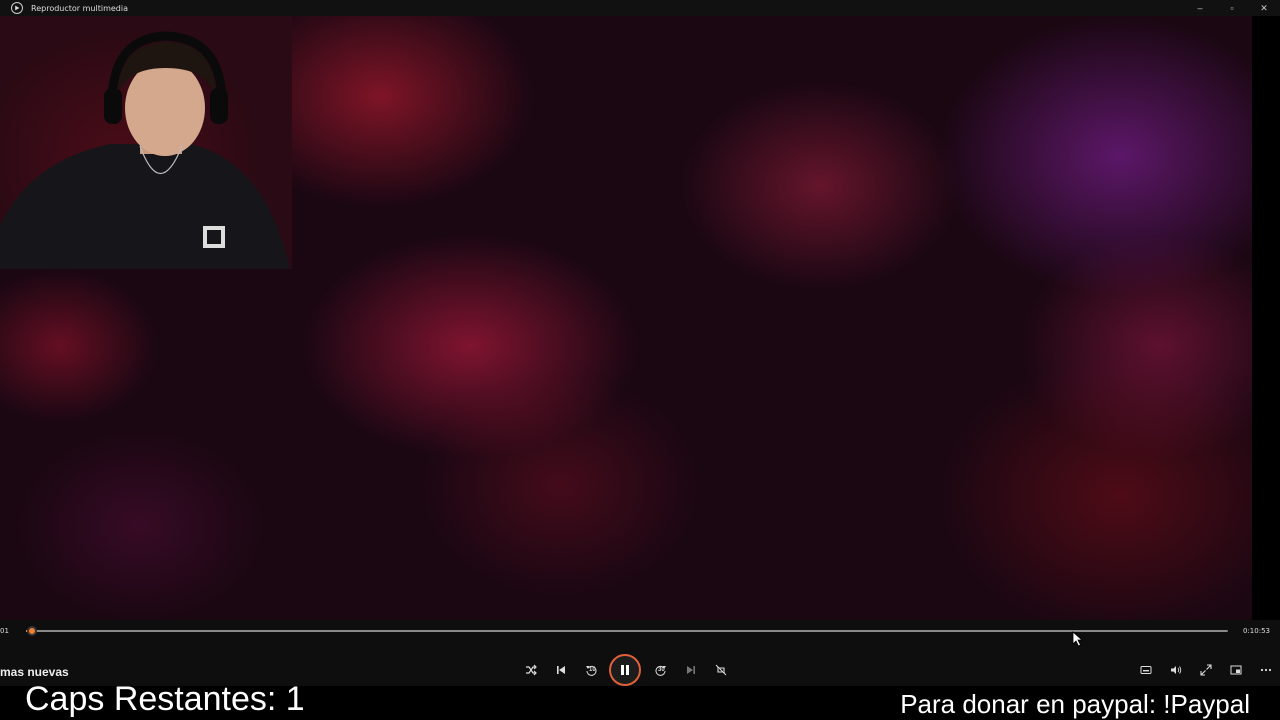 Image resolution: width=1280 pixels, height=720 pixels. I want to click on picture-in-picture-icon, so click(1236, 670).